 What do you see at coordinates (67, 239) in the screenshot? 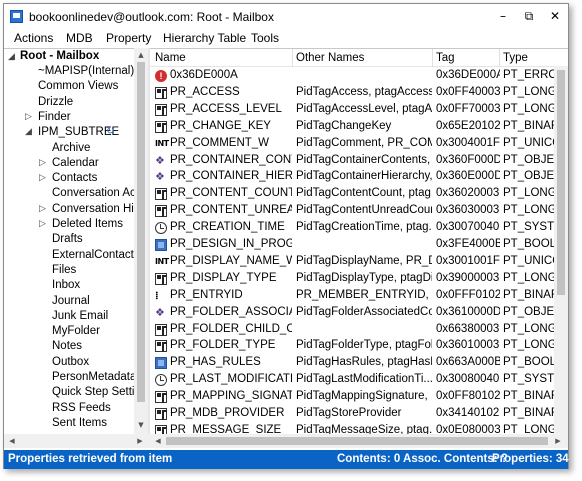
I see `tree-item: Drafts` at bounding box center [67, 239].